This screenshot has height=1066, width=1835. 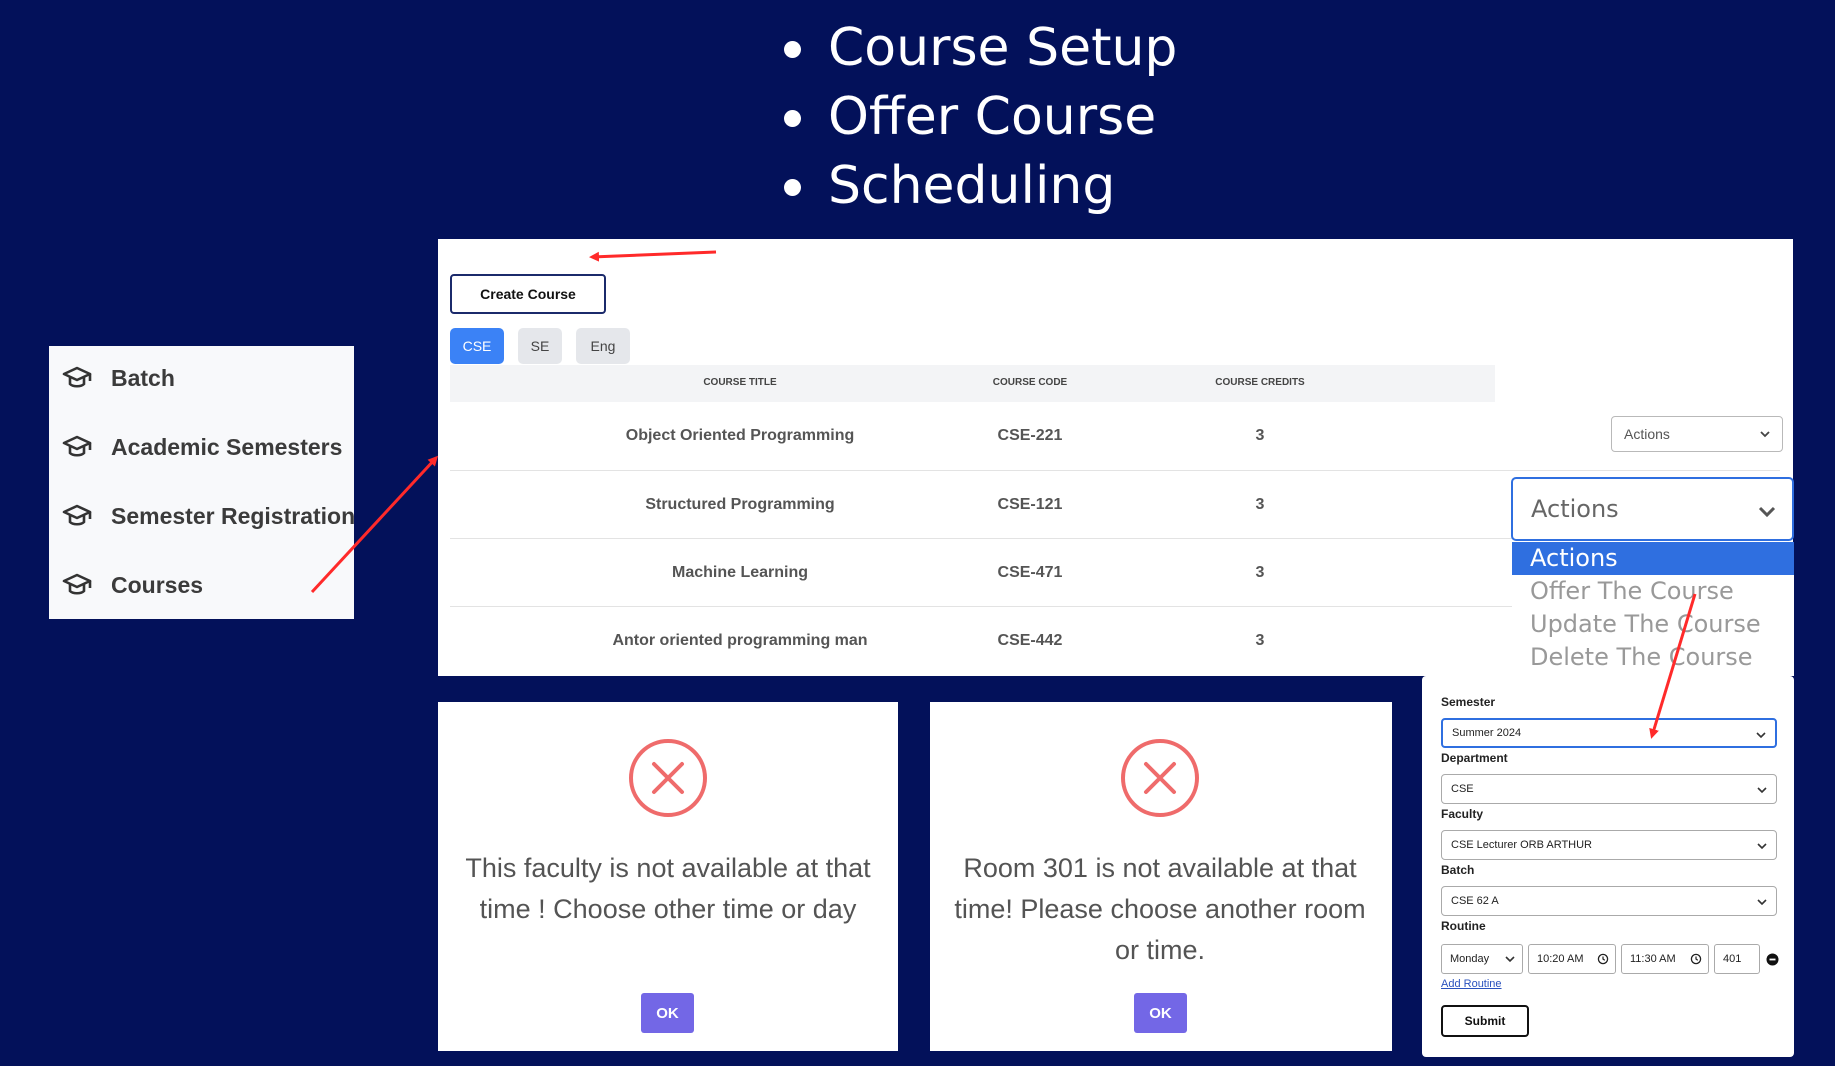 I want to click on routine-start-time-input: 10:20 AM, so click(x=1572, y=959).